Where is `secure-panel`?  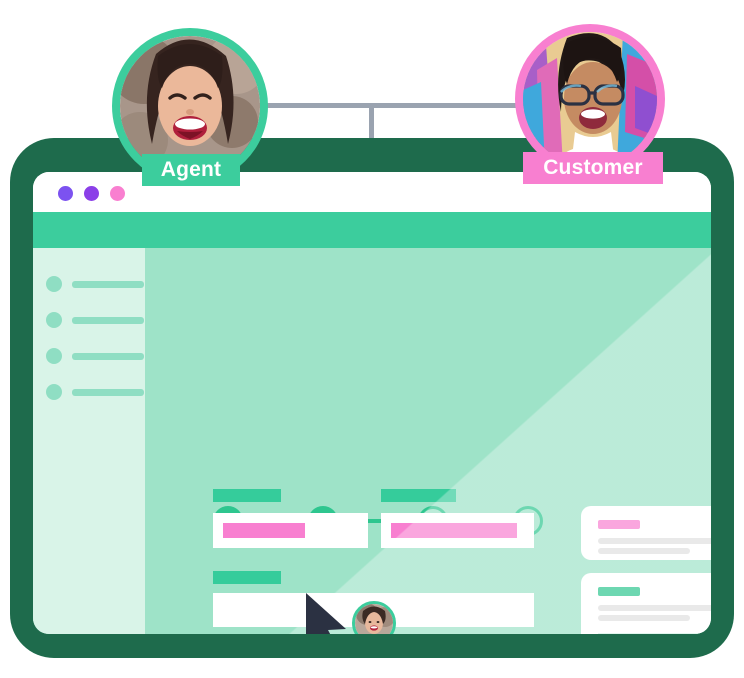
secure-panel is located at coordinates (648, 633).